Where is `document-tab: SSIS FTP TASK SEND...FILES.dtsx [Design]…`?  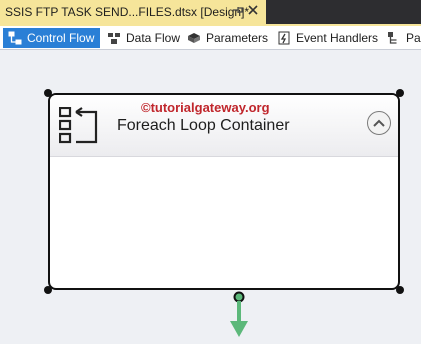 document-tab: SSIS FTP TASK SEND...FILES.dtsx [Design]… is located at coordinates (133, 12).